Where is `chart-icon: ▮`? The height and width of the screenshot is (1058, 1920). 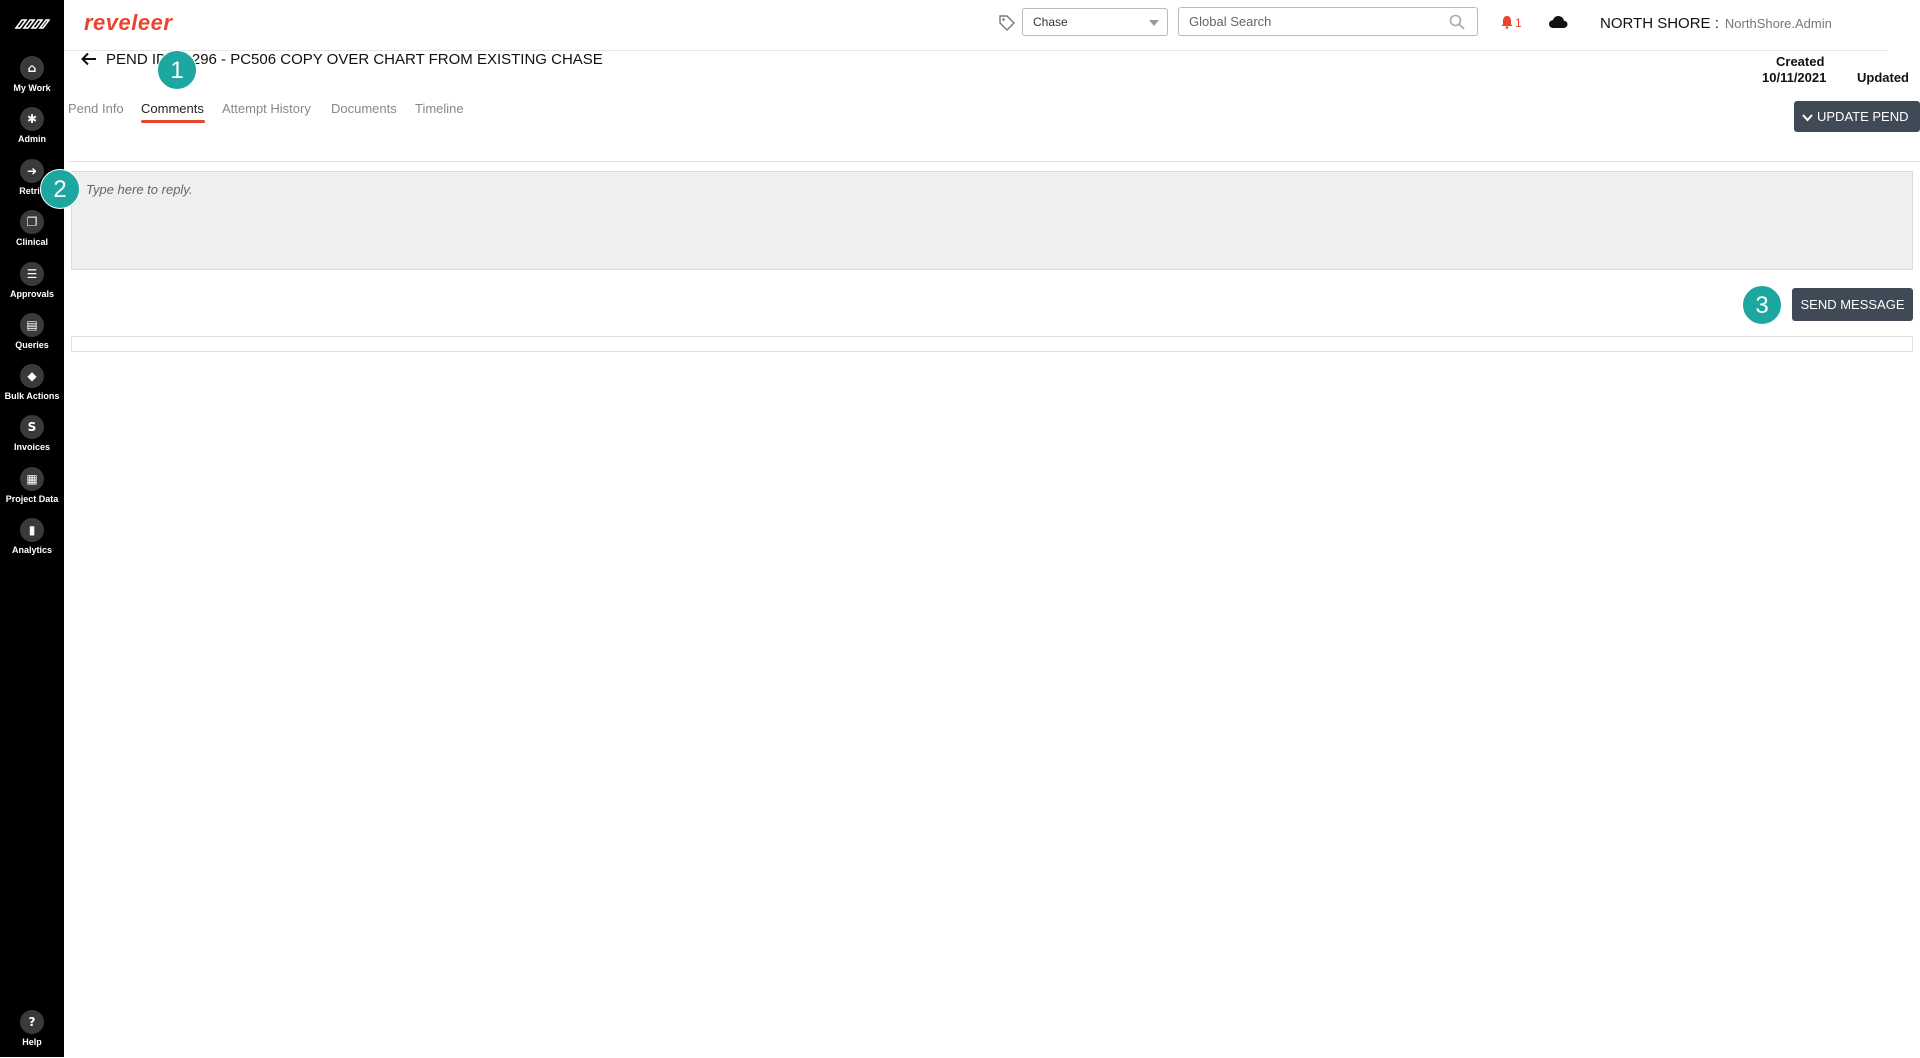 chart-icon: ▮ is located at coordinates (32, 530).